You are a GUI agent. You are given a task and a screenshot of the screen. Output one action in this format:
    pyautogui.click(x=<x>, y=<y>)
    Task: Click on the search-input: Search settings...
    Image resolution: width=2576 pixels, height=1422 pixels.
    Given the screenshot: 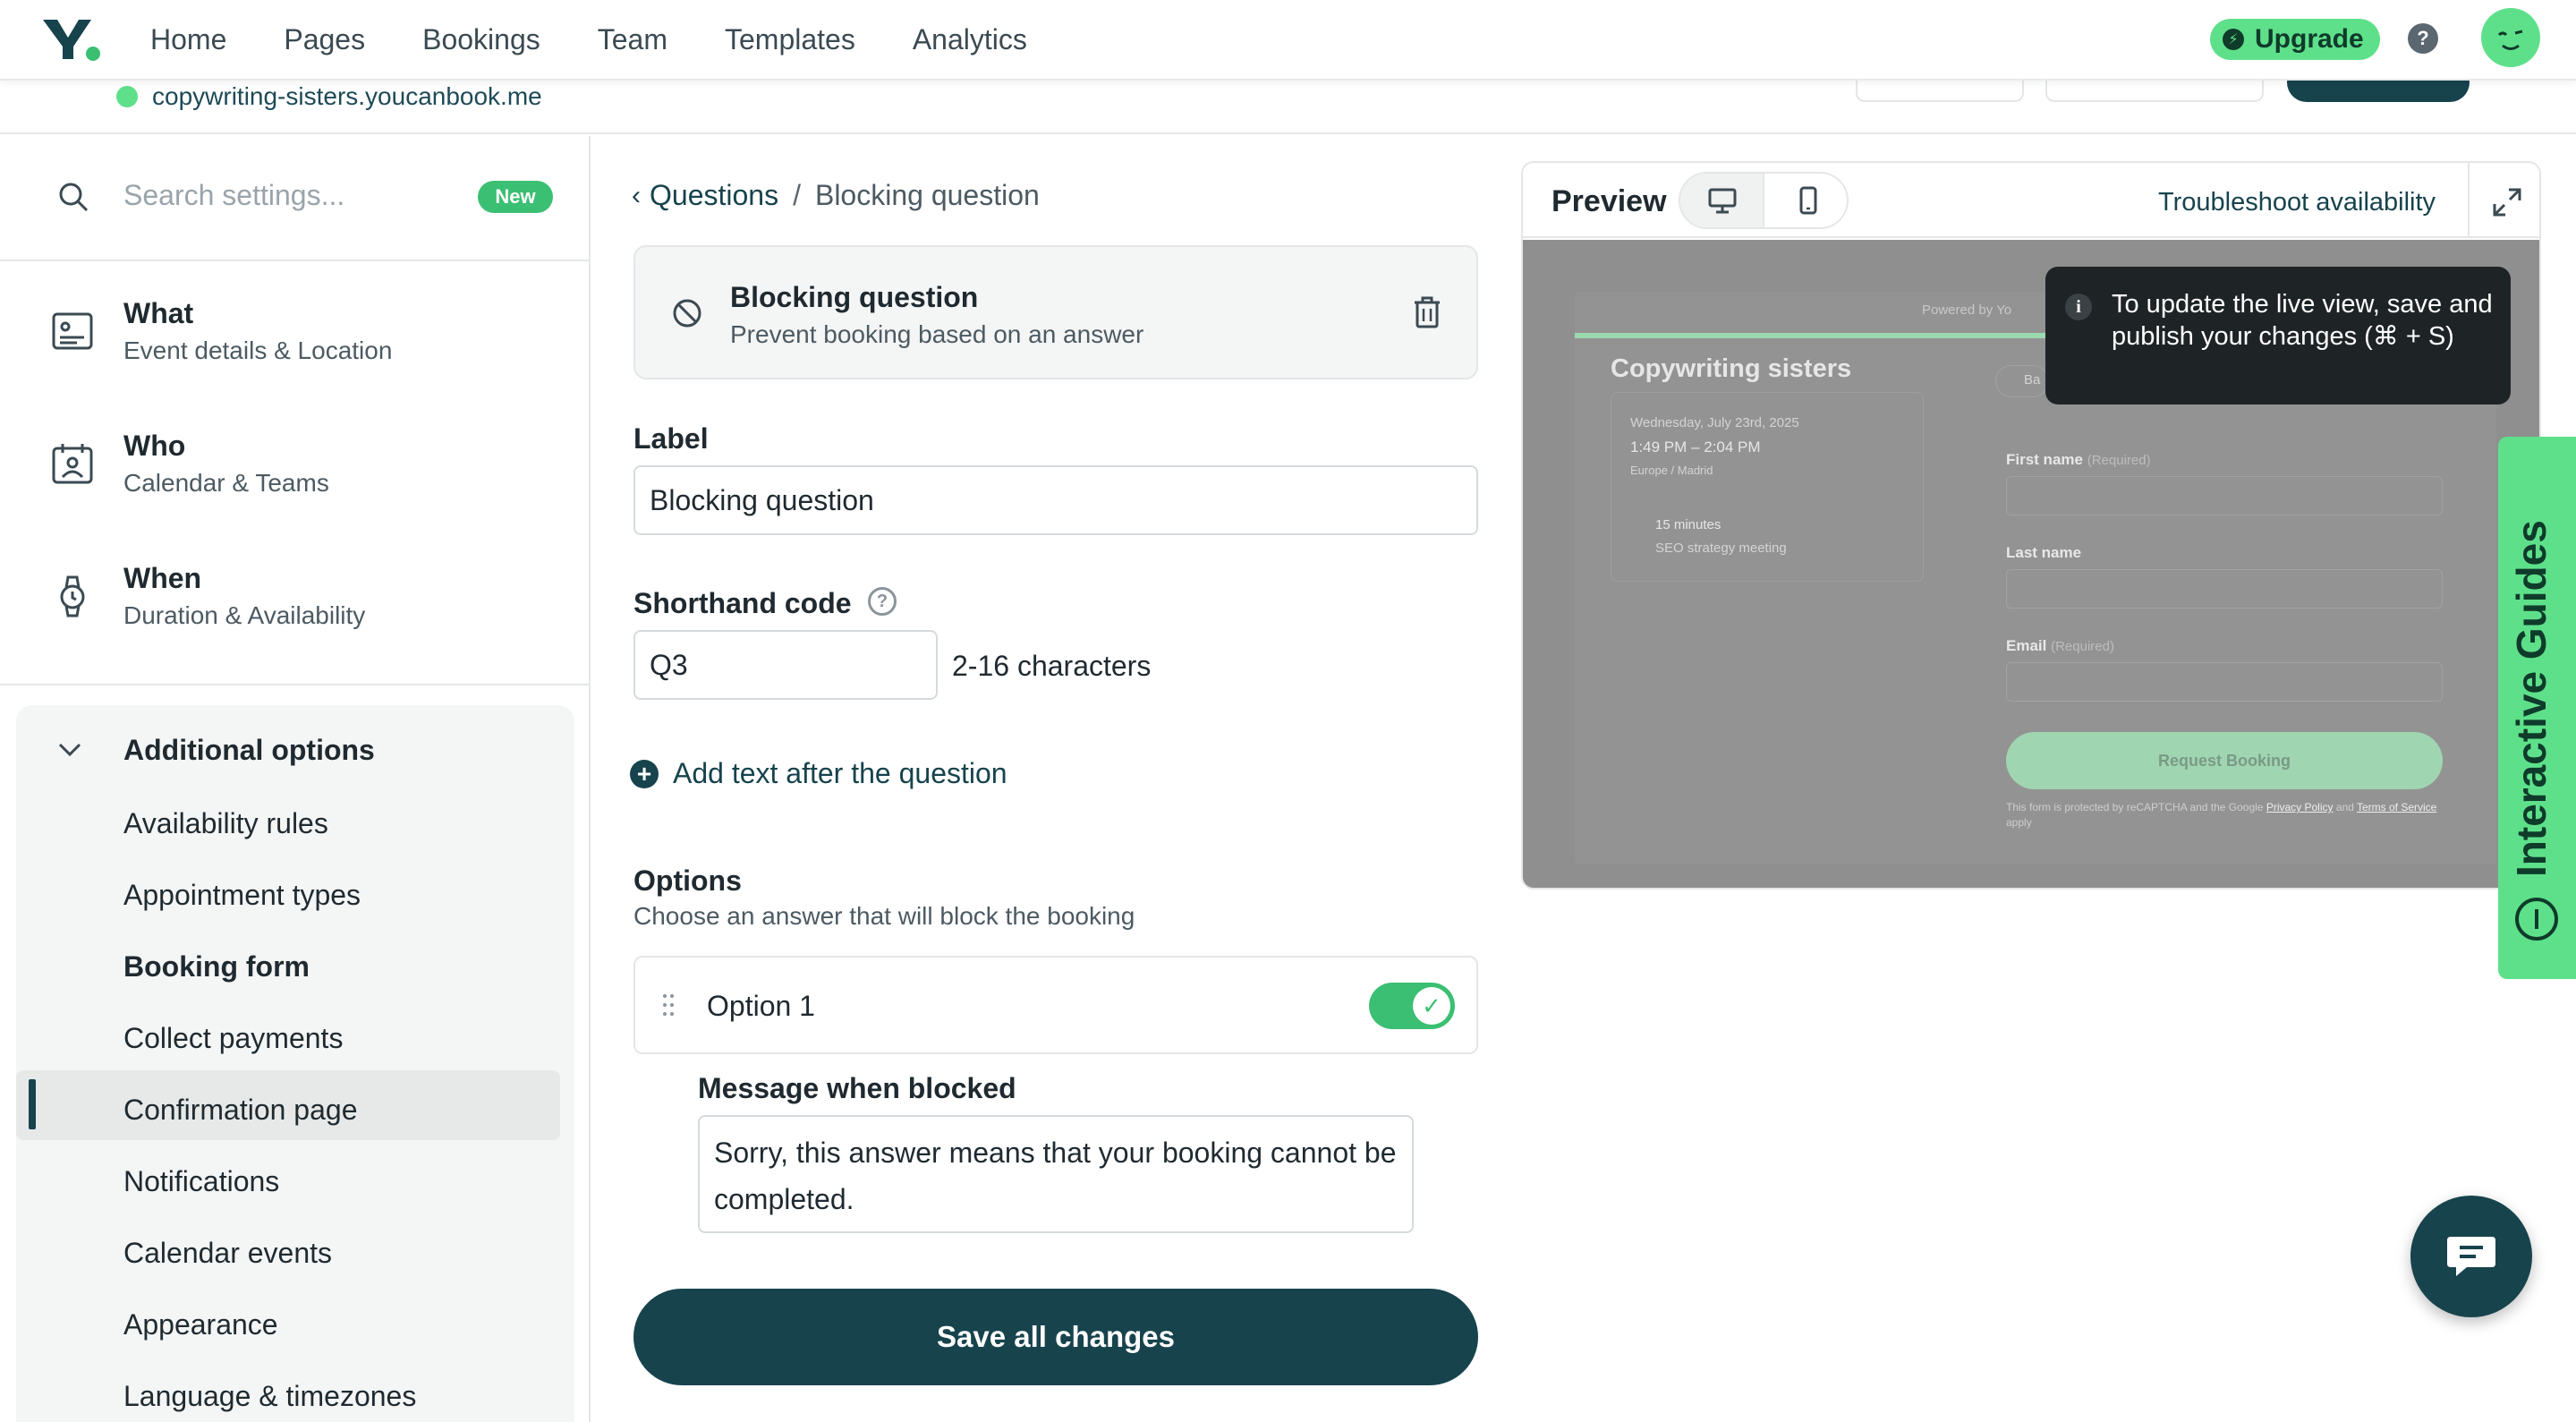 What is the action you would take?
    pyautogui.click(x=233, y=196)
    